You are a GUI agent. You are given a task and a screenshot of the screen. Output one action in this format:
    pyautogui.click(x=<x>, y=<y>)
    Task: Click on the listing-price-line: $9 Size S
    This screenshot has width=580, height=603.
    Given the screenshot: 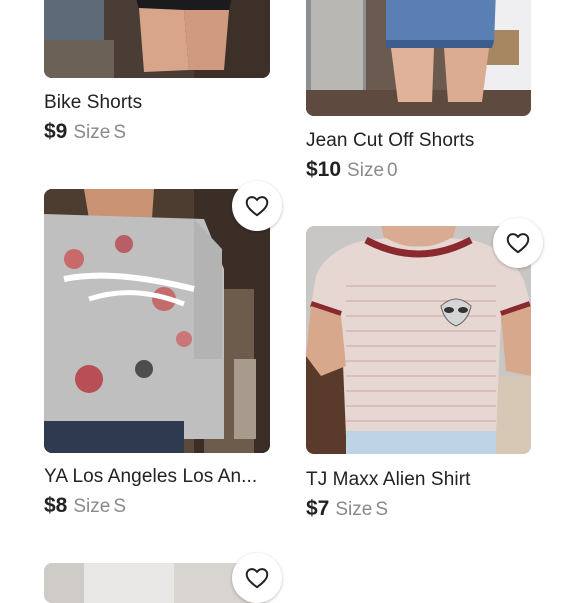 What is the action you would take?
    pyautogui.click(x=85, y=132)
    